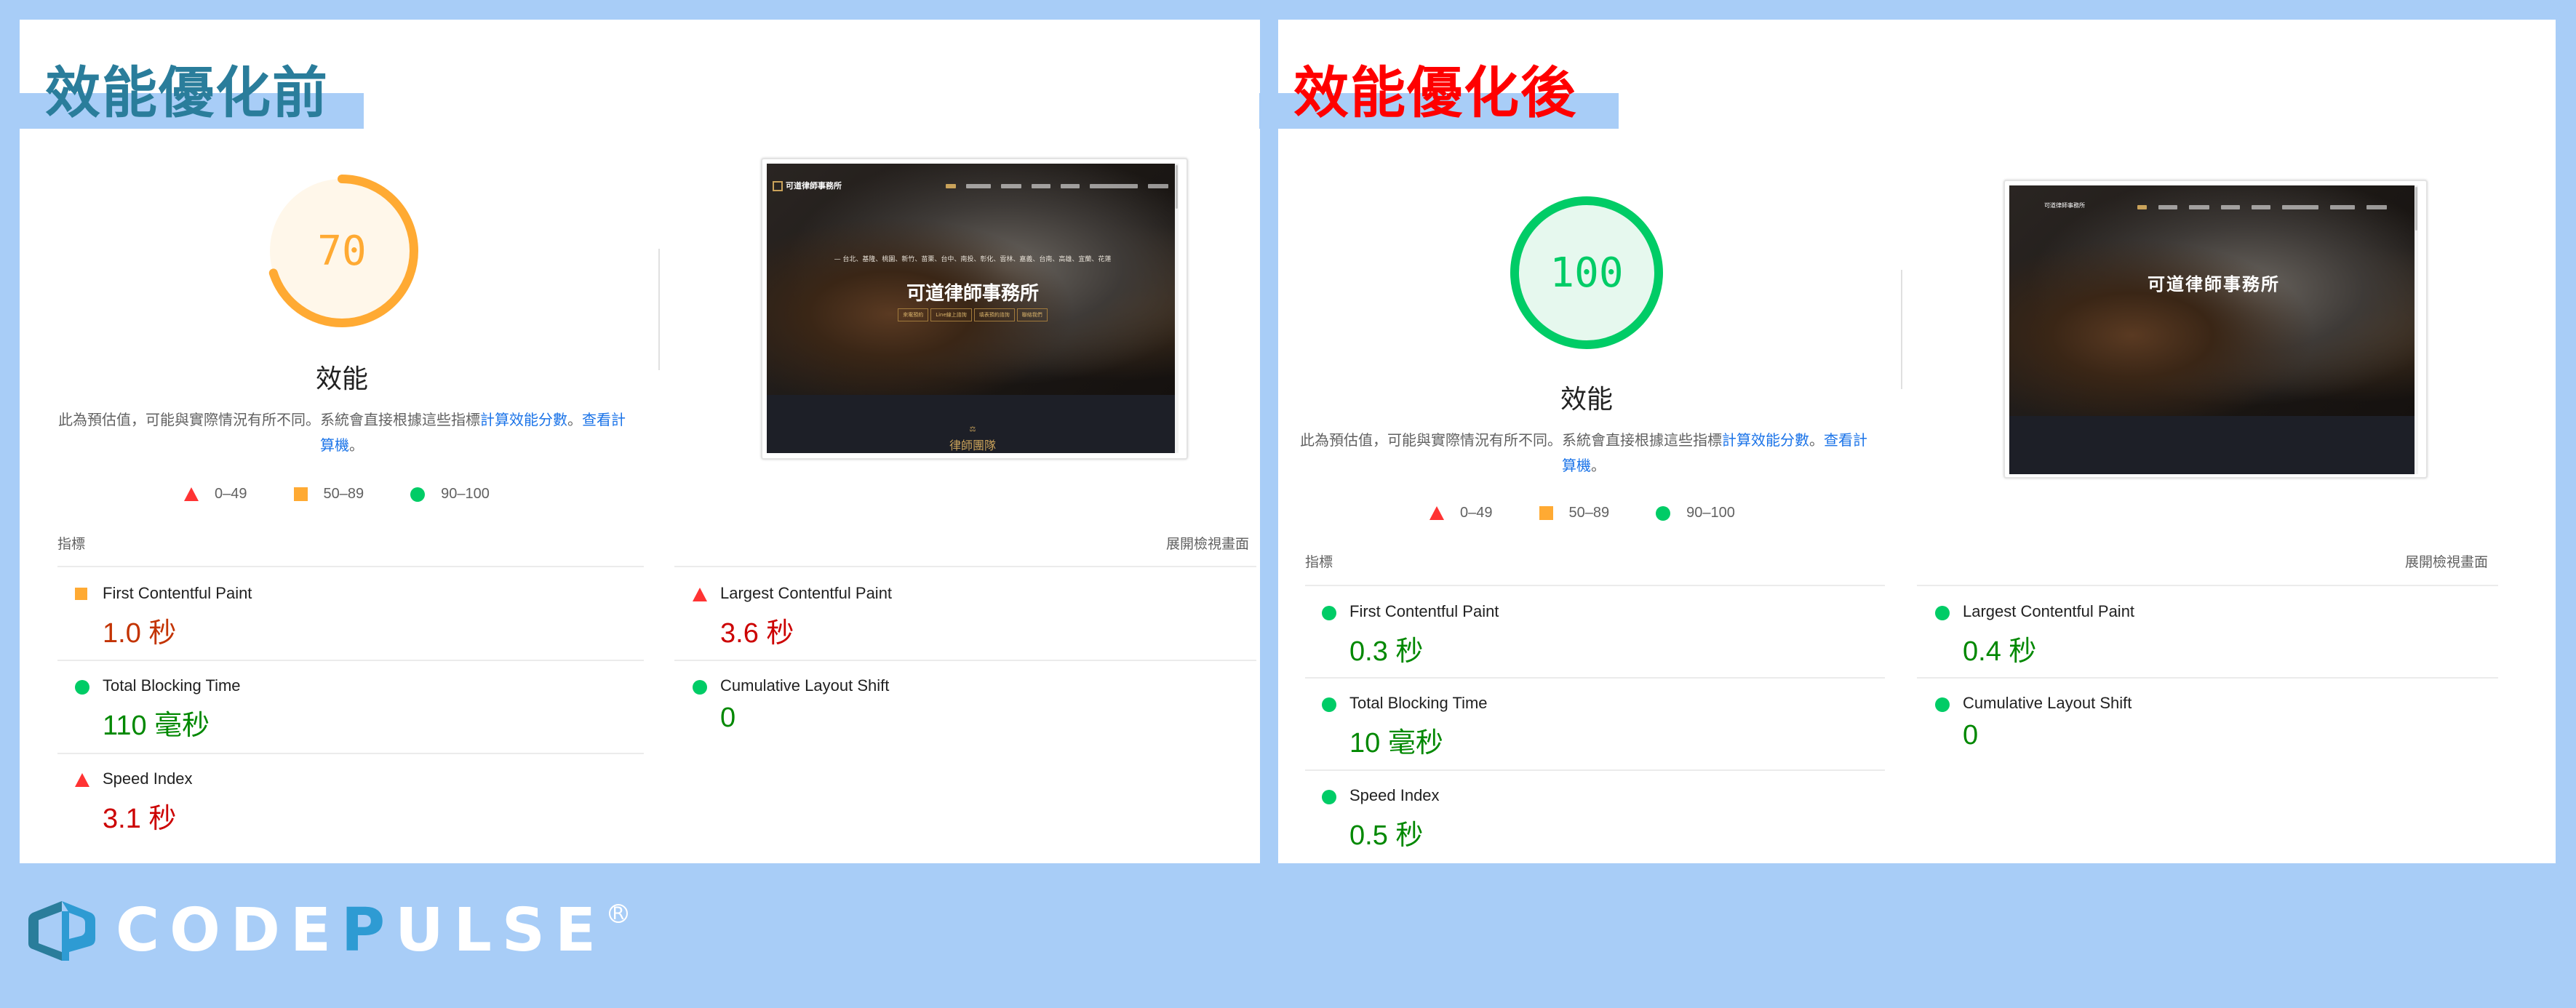 The width and height of the screenshot is (2576, 1008). What do you see at coordinates (778, 186) in the screenshot?
I see `site-logo-mark-icon` at bounding box center [778, 186].